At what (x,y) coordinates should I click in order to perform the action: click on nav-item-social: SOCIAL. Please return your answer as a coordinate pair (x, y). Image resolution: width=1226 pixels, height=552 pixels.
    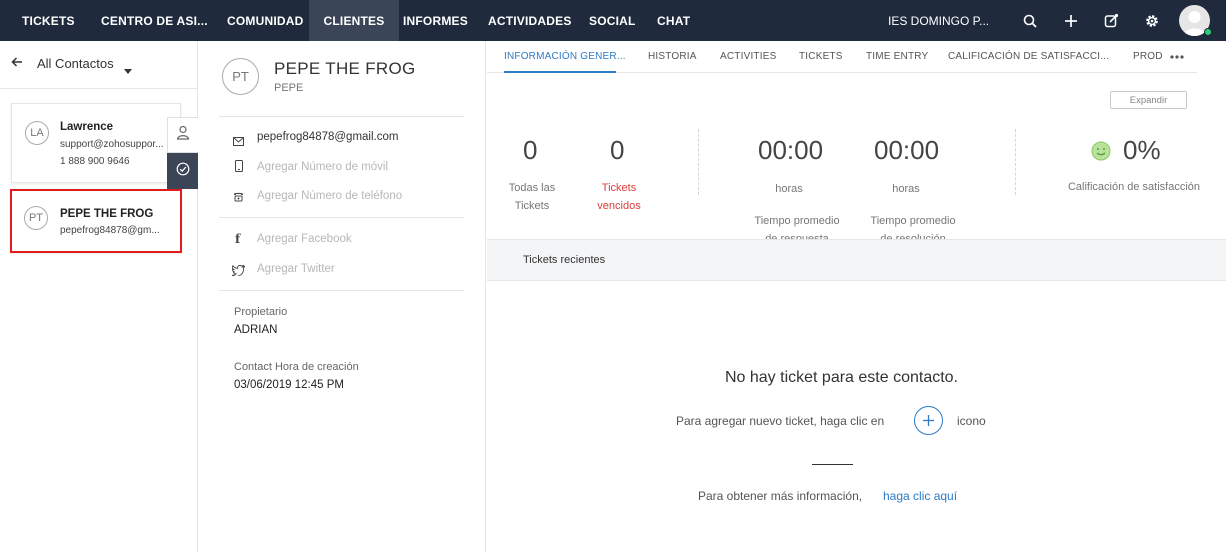
    Looking at the image, I should click on (612, 20).